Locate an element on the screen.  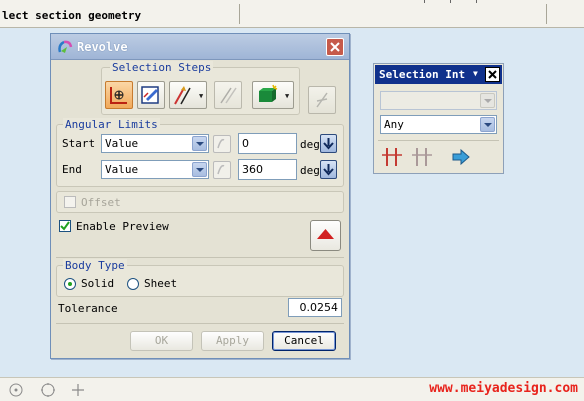
end-mode-select: Value is located at coordinates (155, 169).